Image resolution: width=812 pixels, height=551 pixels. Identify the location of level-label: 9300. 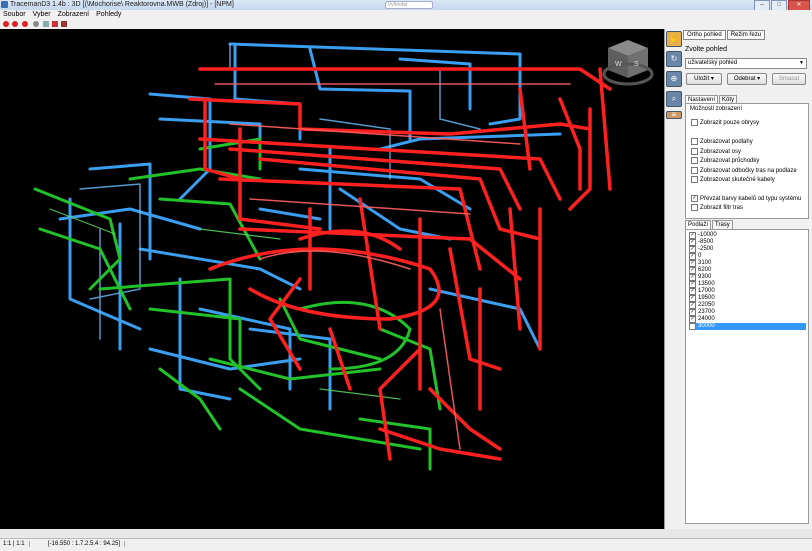
(705, 277).